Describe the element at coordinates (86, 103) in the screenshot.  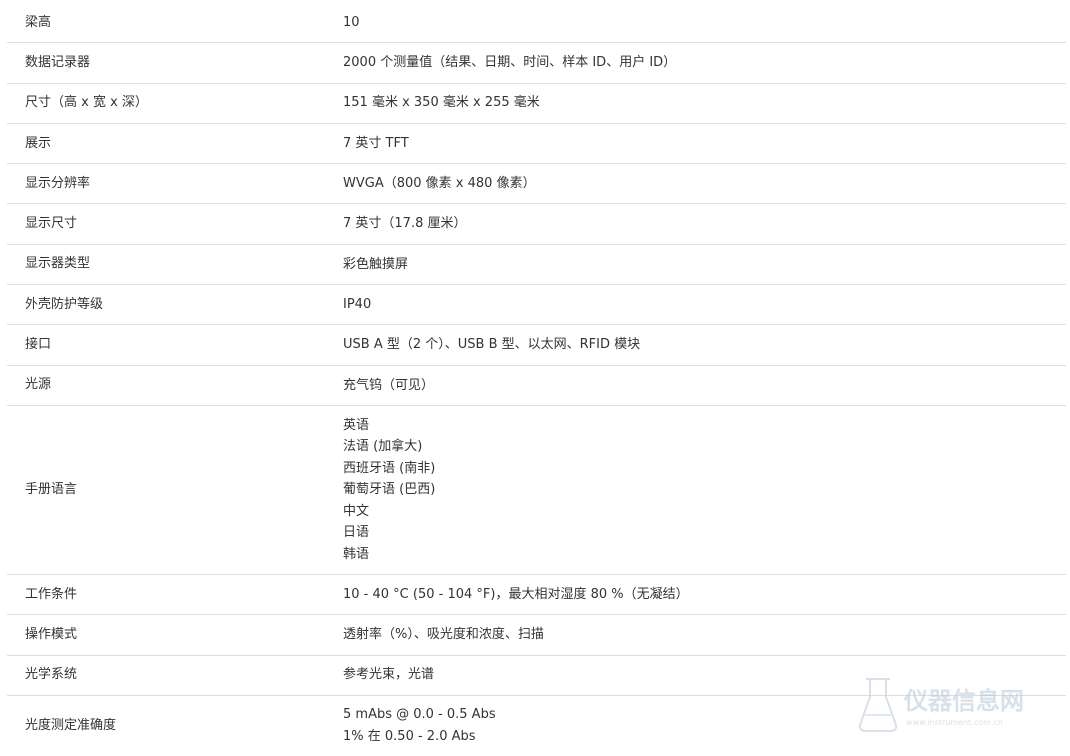
I see `spec-label: 尺寸（高 x 宽 x 深）` at that location.